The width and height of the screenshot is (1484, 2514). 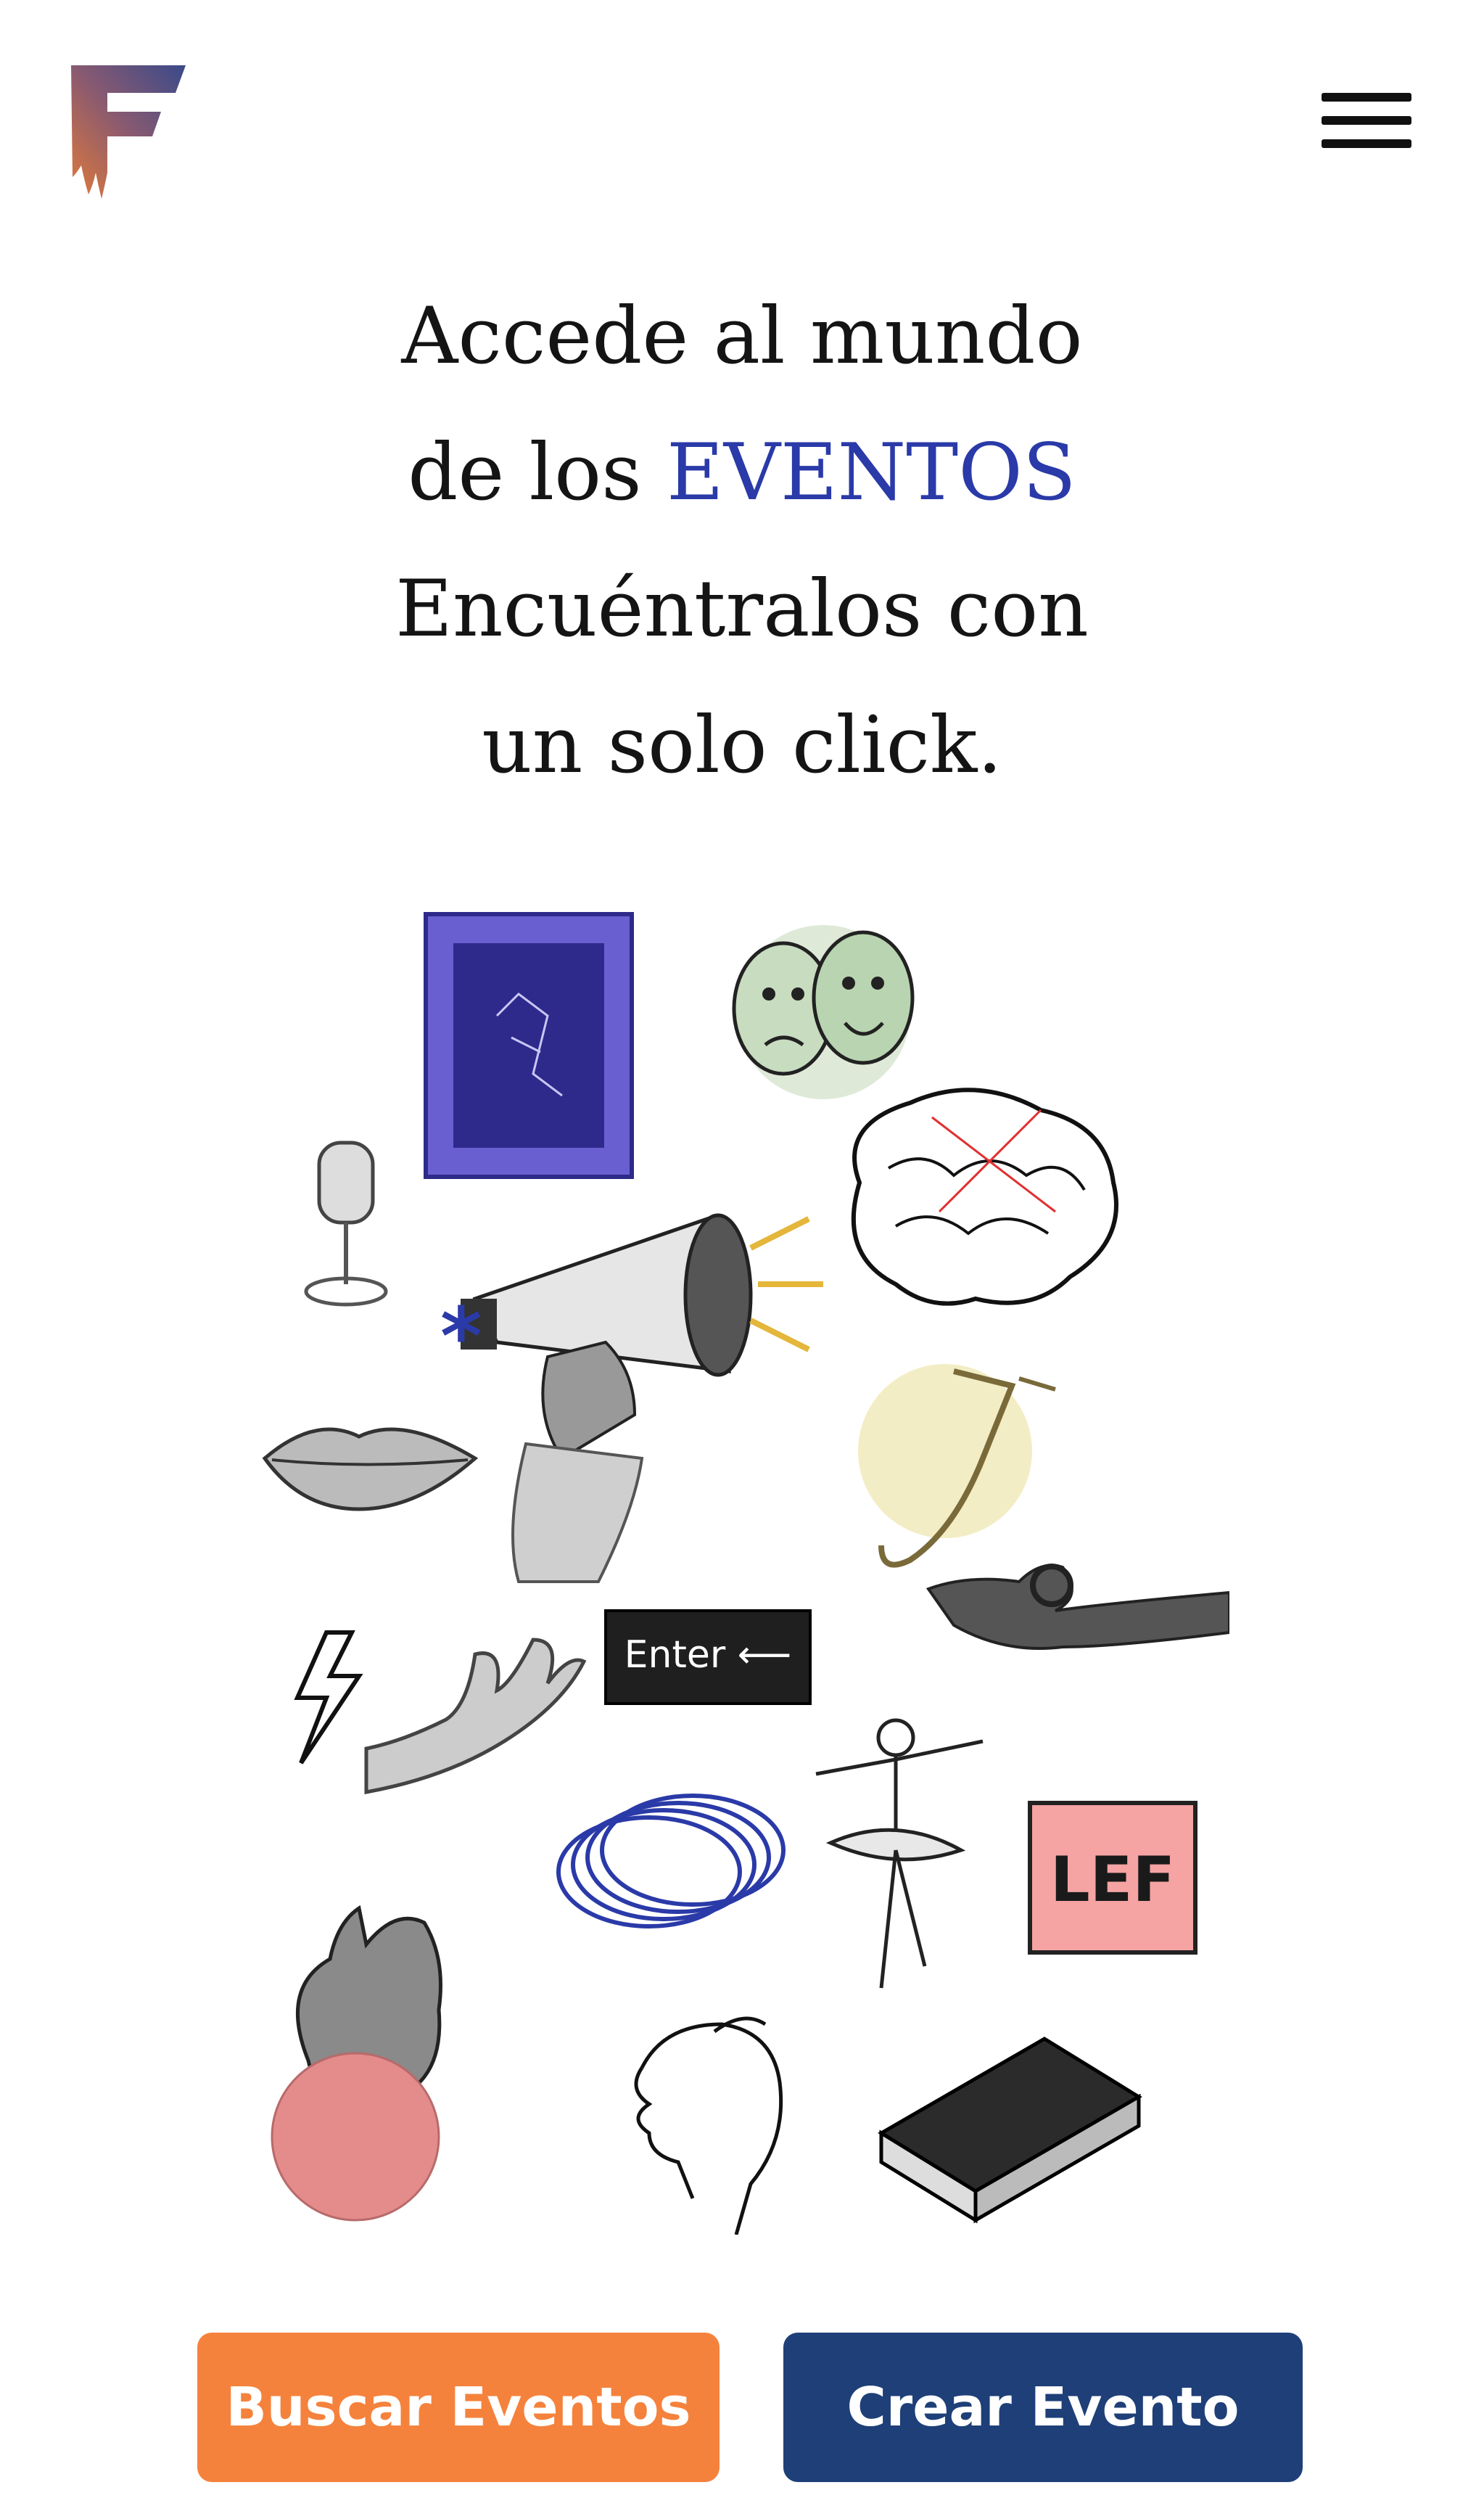 I want to click on saxophone-icon, so click(x=957, y=1466).